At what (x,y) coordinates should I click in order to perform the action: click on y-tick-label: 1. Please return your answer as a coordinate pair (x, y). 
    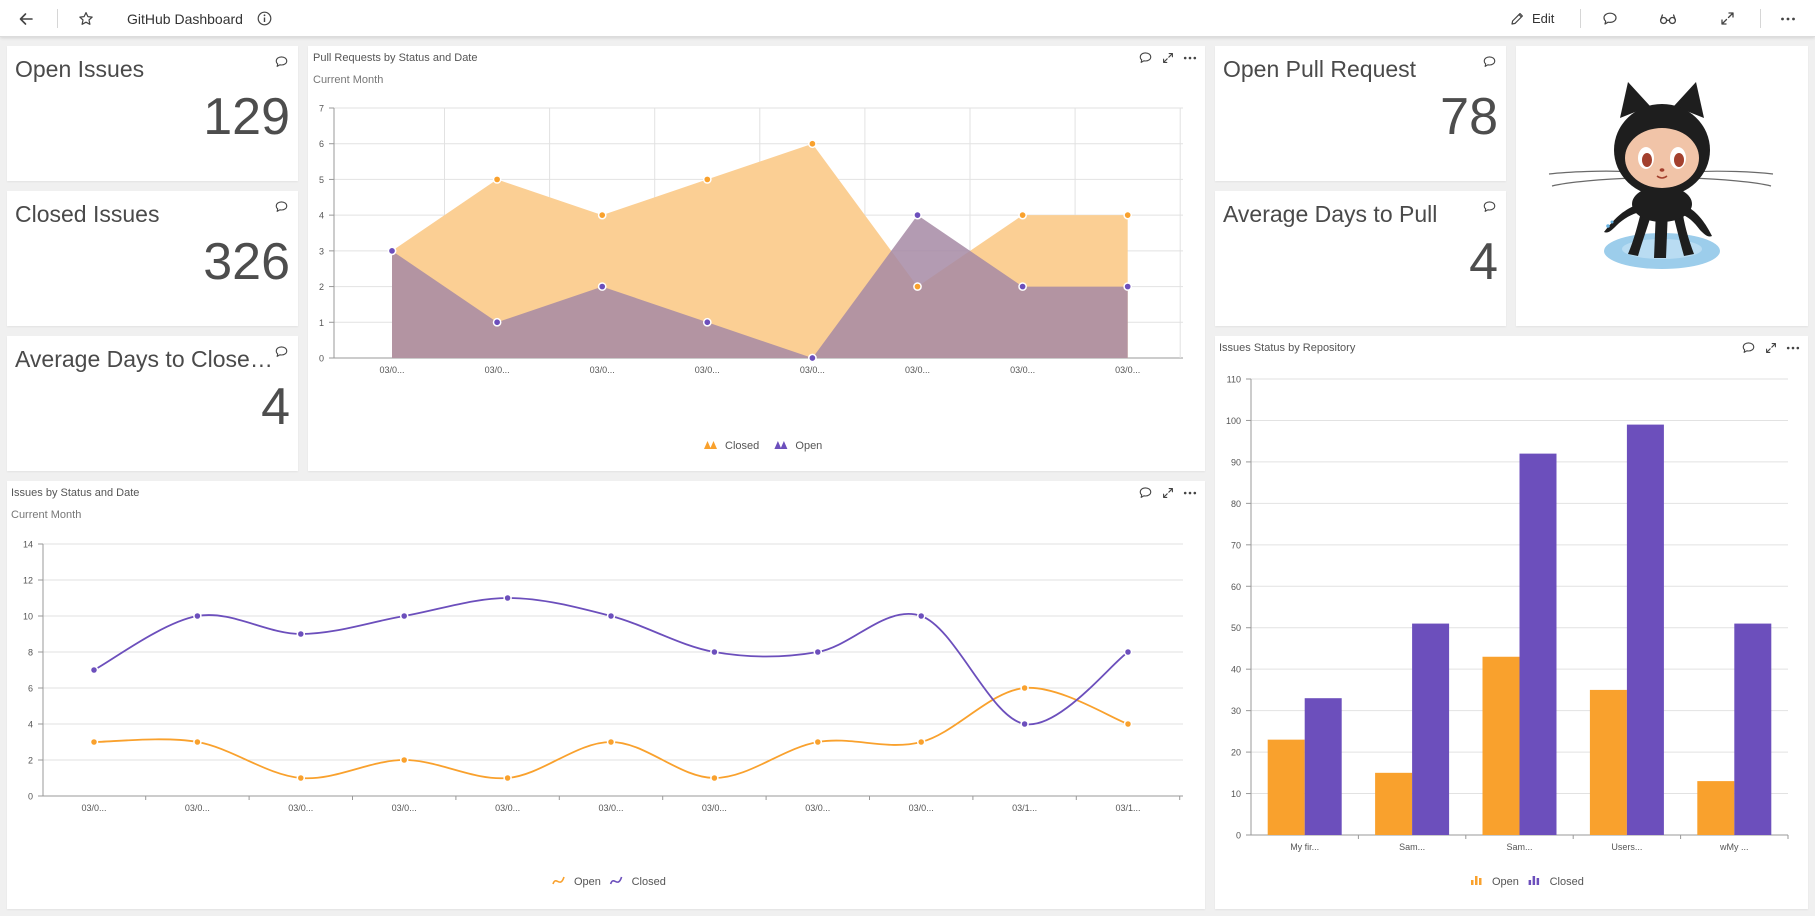
    Looking at the image, I should click on (321, 323).